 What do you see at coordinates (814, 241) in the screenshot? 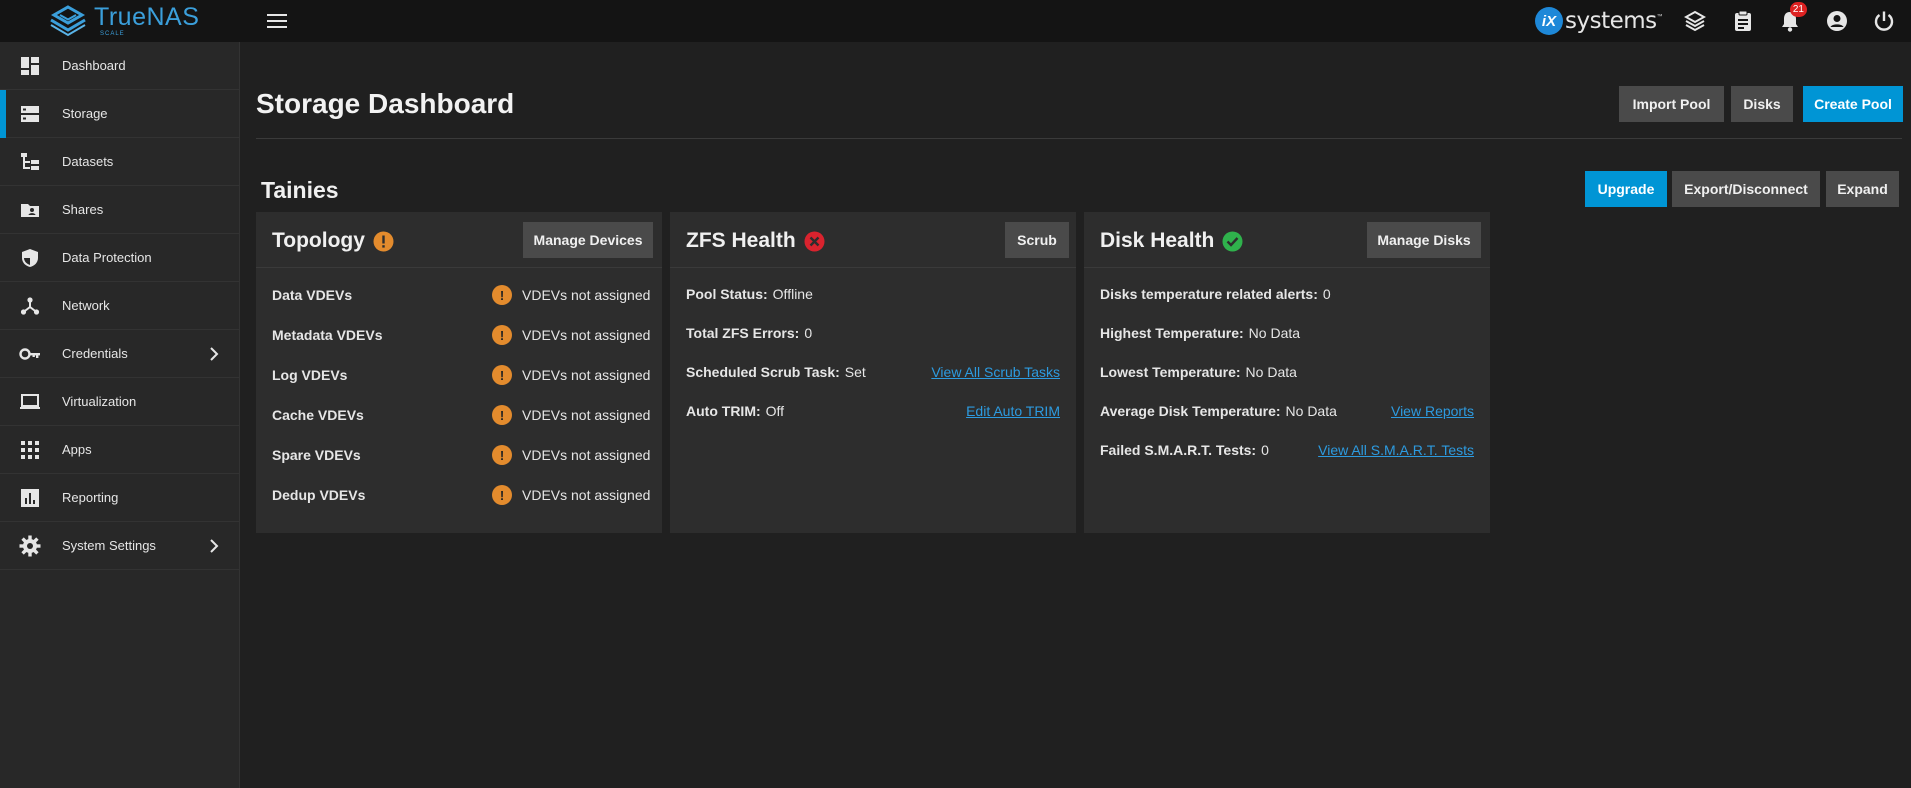
I see `error-icon` at bounding box center [814, 241].